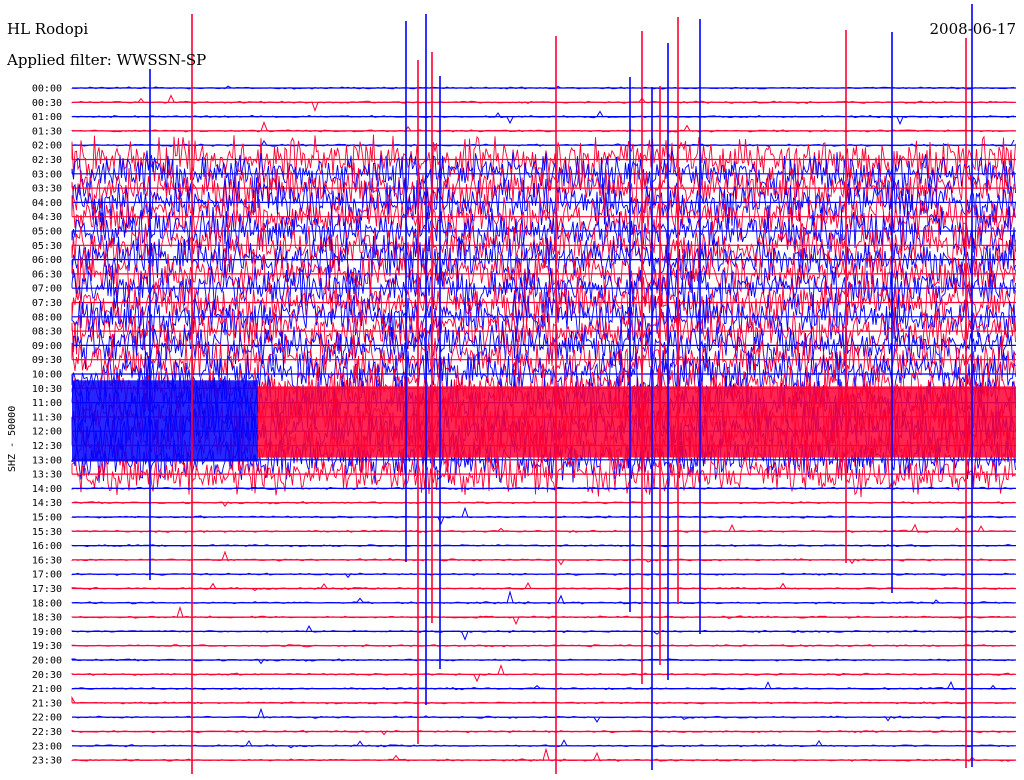 The image size is (1024, 780). I want to click on time-tick-label: 07:30, so click(47, 303).